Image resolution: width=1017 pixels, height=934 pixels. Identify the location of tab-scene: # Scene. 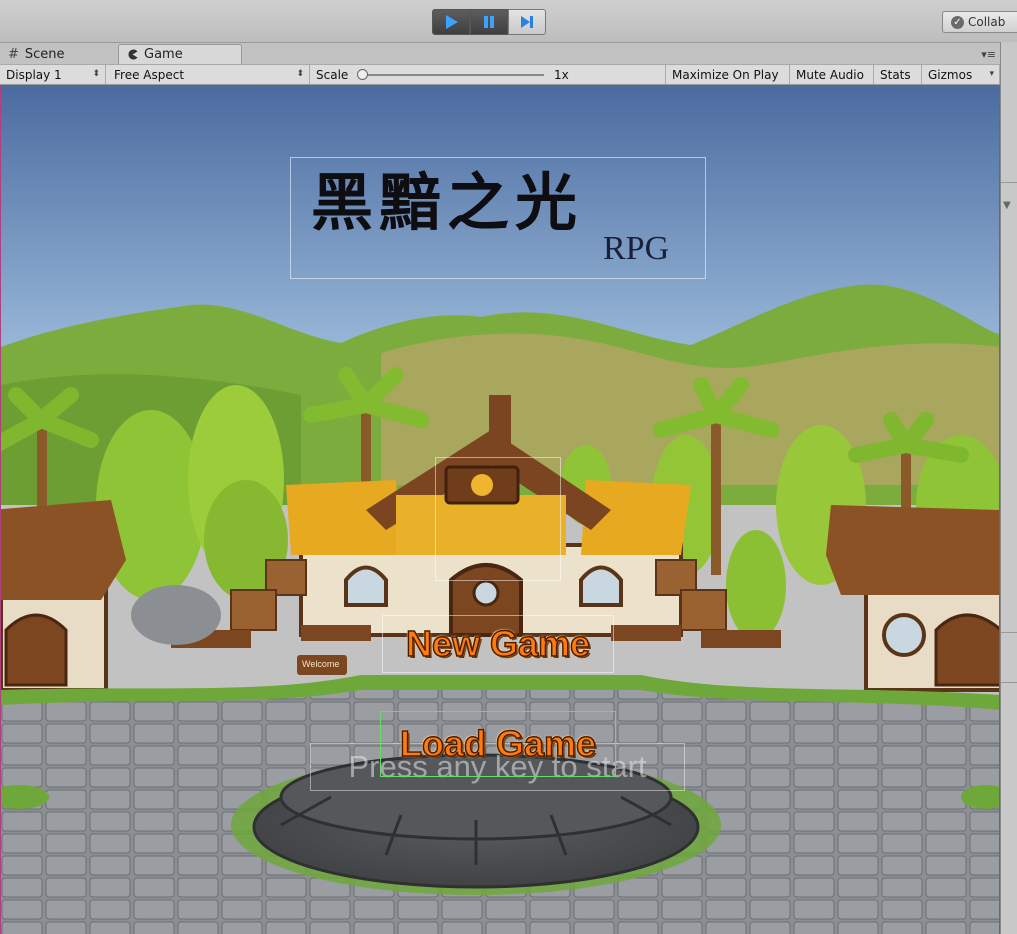
(55, 54).